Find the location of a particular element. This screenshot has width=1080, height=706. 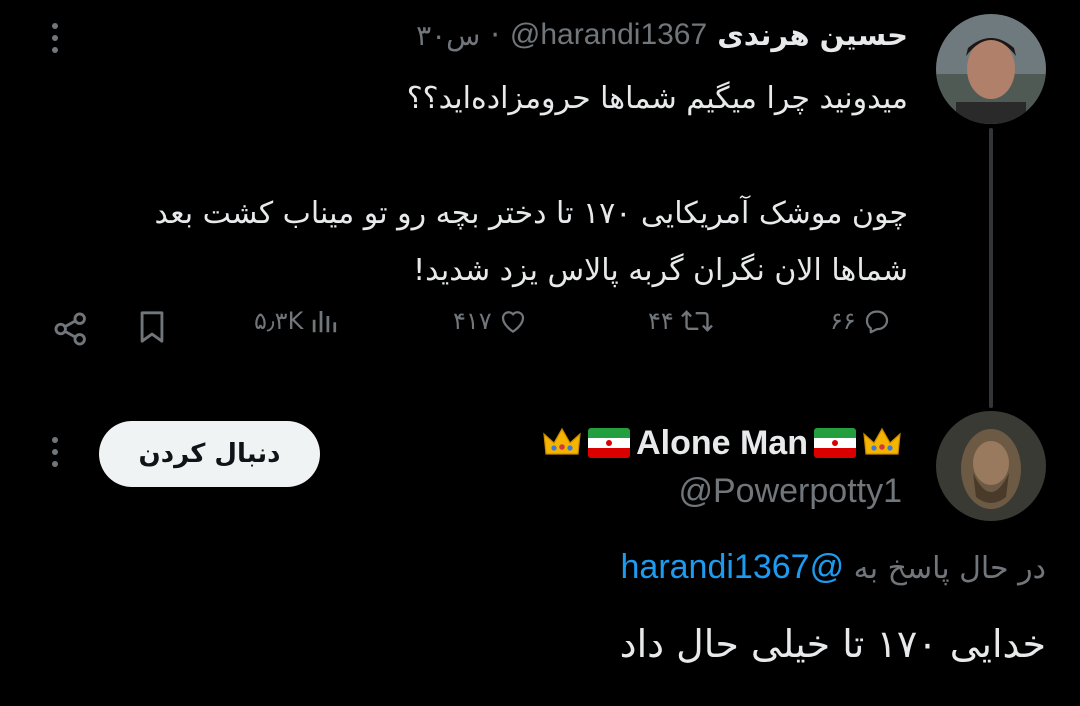

retweet-button: ۴۴ is located at coordinates (681, 321).